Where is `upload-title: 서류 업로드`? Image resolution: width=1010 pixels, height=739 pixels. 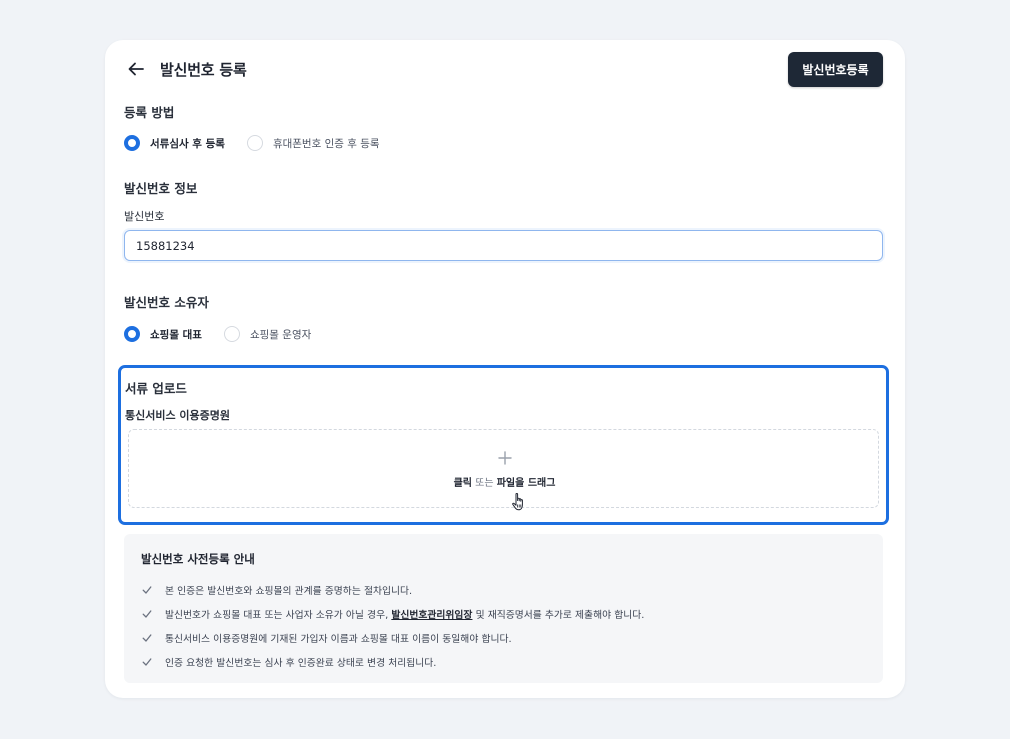
upload-title: 서류 업로드 is located at coordinates (156, 388).